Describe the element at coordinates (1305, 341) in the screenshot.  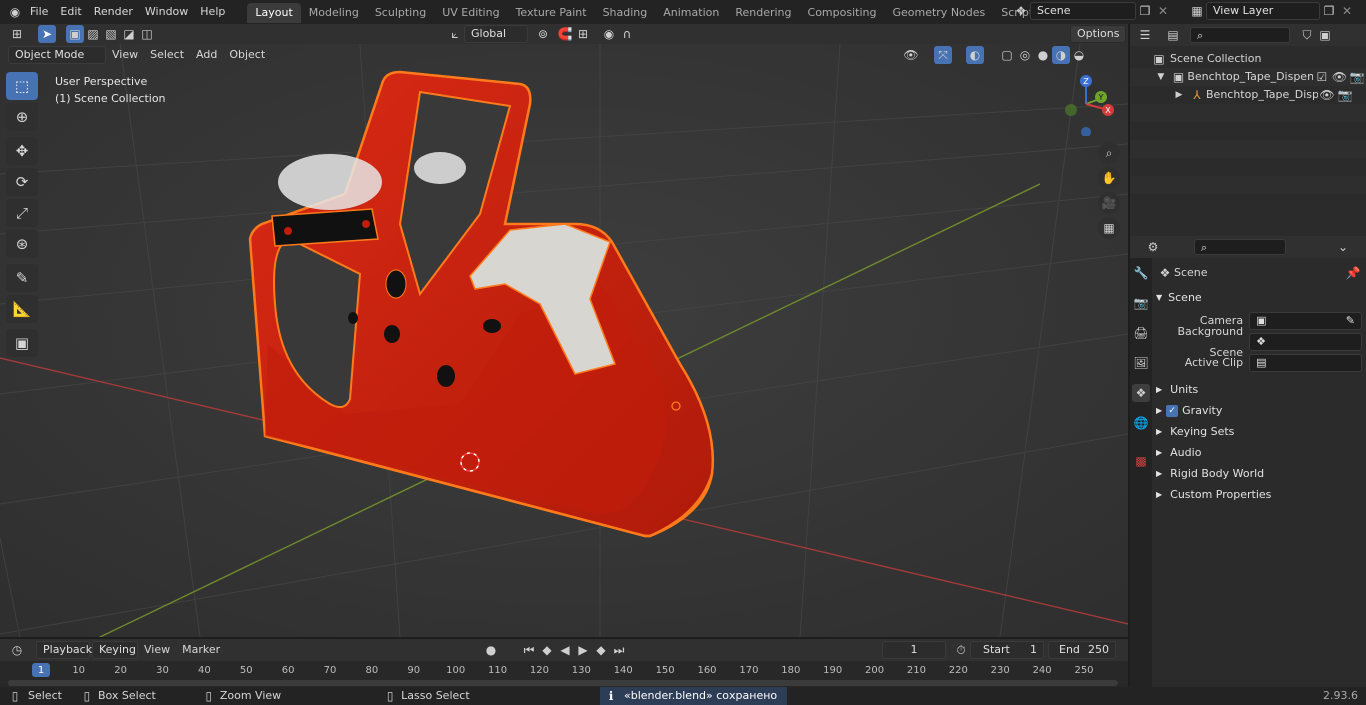
I see `background-scene-field: ❖` at that location.